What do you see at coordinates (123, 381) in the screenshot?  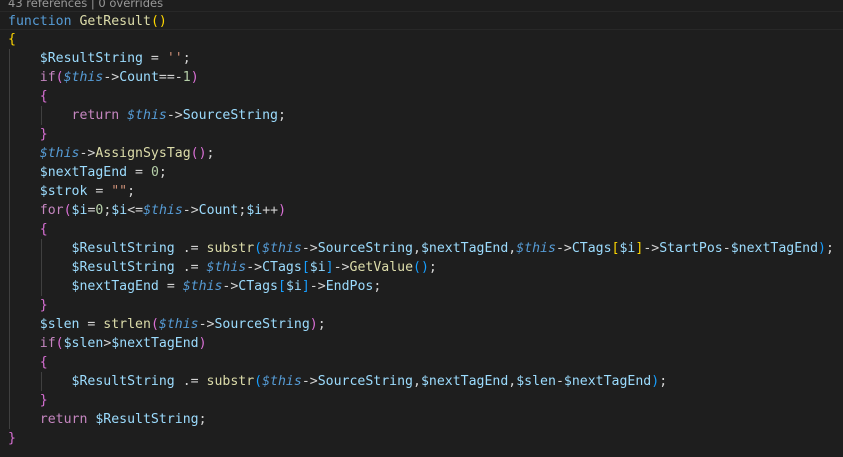 I see `code-token: $ResultString` at bounding box center [123, 381].